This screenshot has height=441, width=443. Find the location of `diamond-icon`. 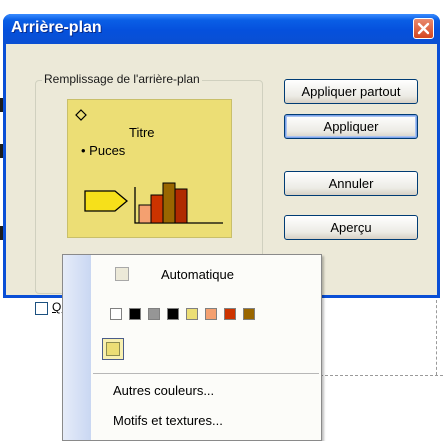

diamond-icon is located at coordinates (81, 115).